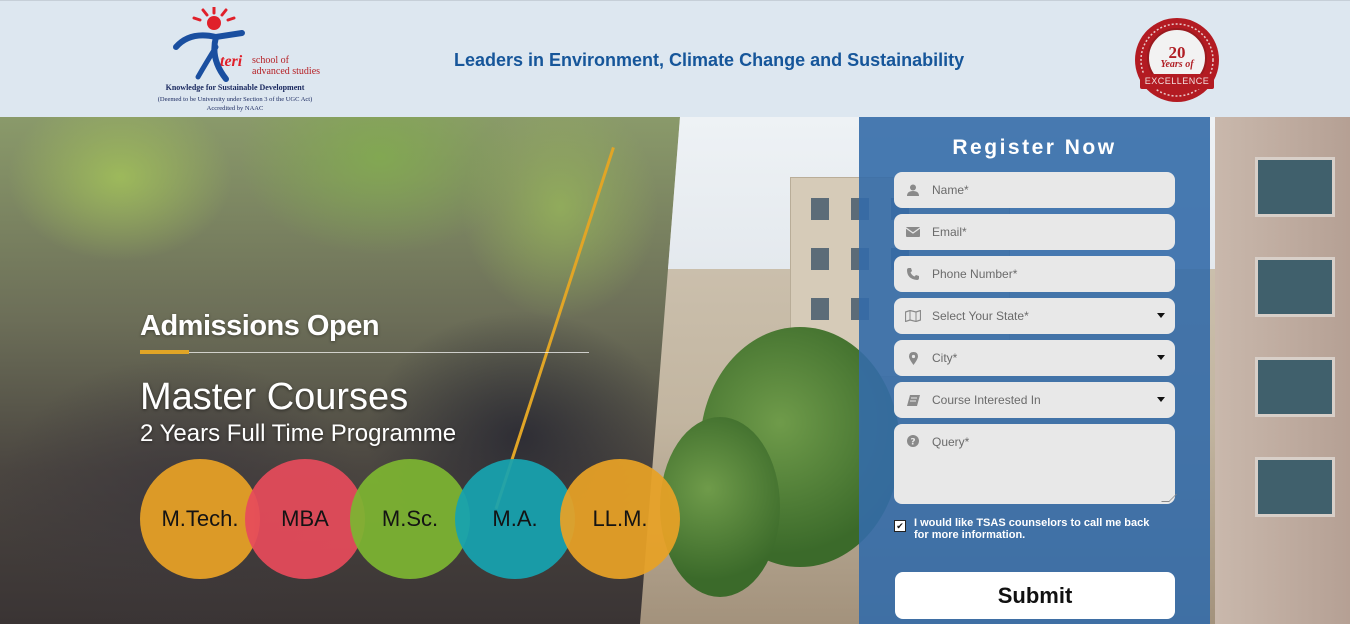 The width and height of the screenshot is (1350, 624). Describe the element at coordinates (949, 232) in the screenshot. I see `email-placeholder: Email*` at that location.